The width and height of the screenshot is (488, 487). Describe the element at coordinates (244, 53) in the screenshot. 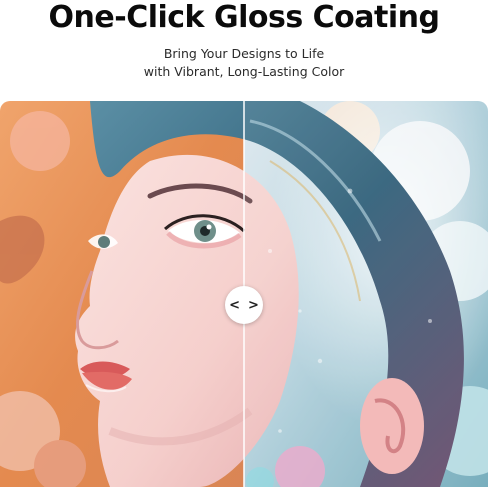

I see `subtitle-line-1: Bring Your Designs to Life` at that location.